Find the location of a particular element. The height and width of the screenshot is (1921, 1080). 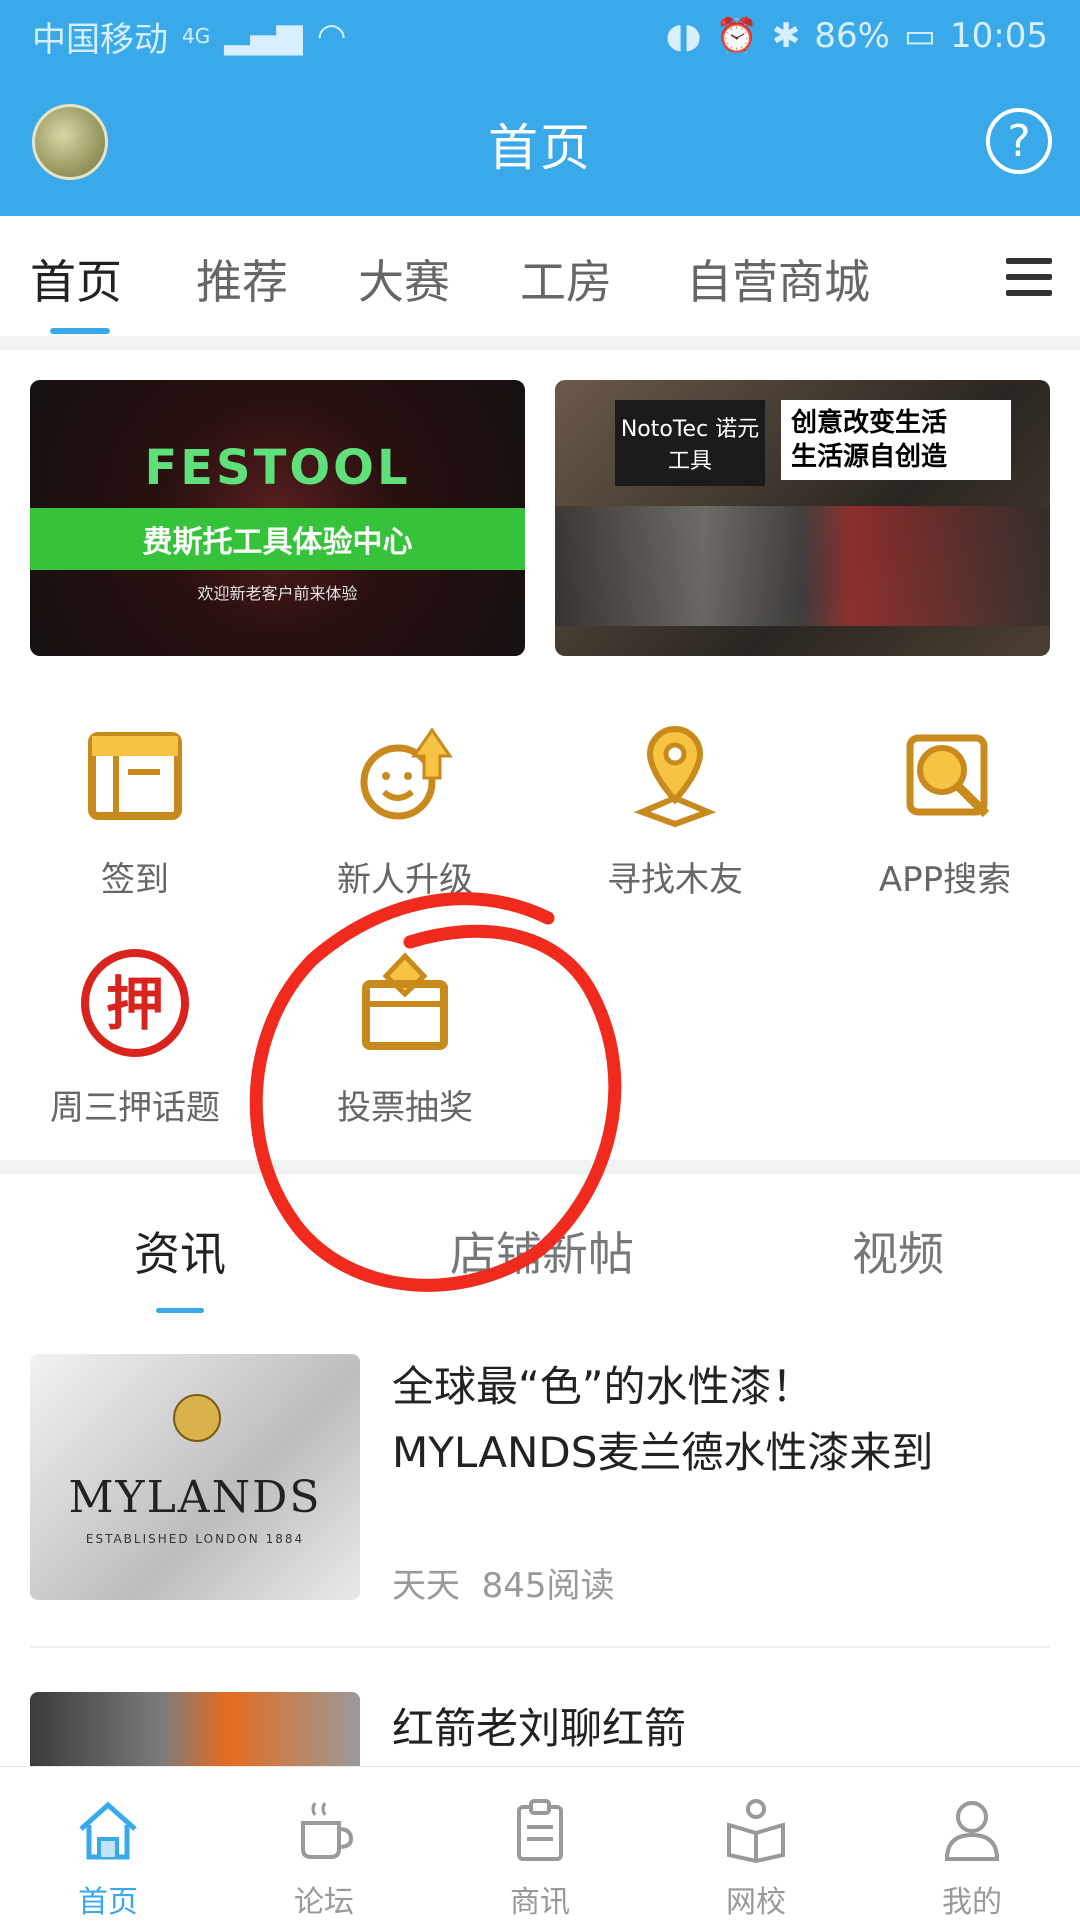

ballot-box-icon is located at coordinates (405, 1001).